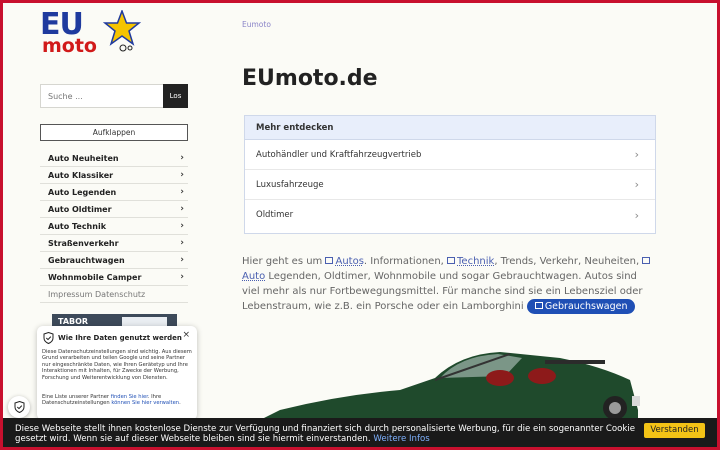 Image resolution: width=720 pixels, height=450 pixels. What do you see at coordinates (186, 335) in the screenshot?
I see `close-icon: ×` at bounding box center [186, 335].